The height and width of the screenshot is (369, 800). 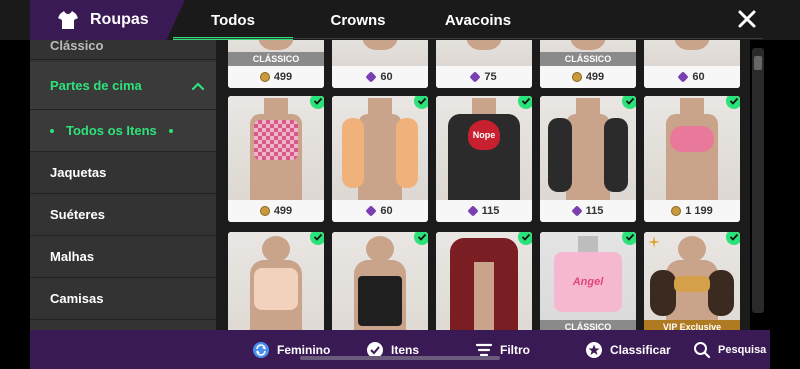 What do you see at coordinates (628, 349) in the screenshot?
I see `sort-button: Classificar` at bounding box center [628, 349].